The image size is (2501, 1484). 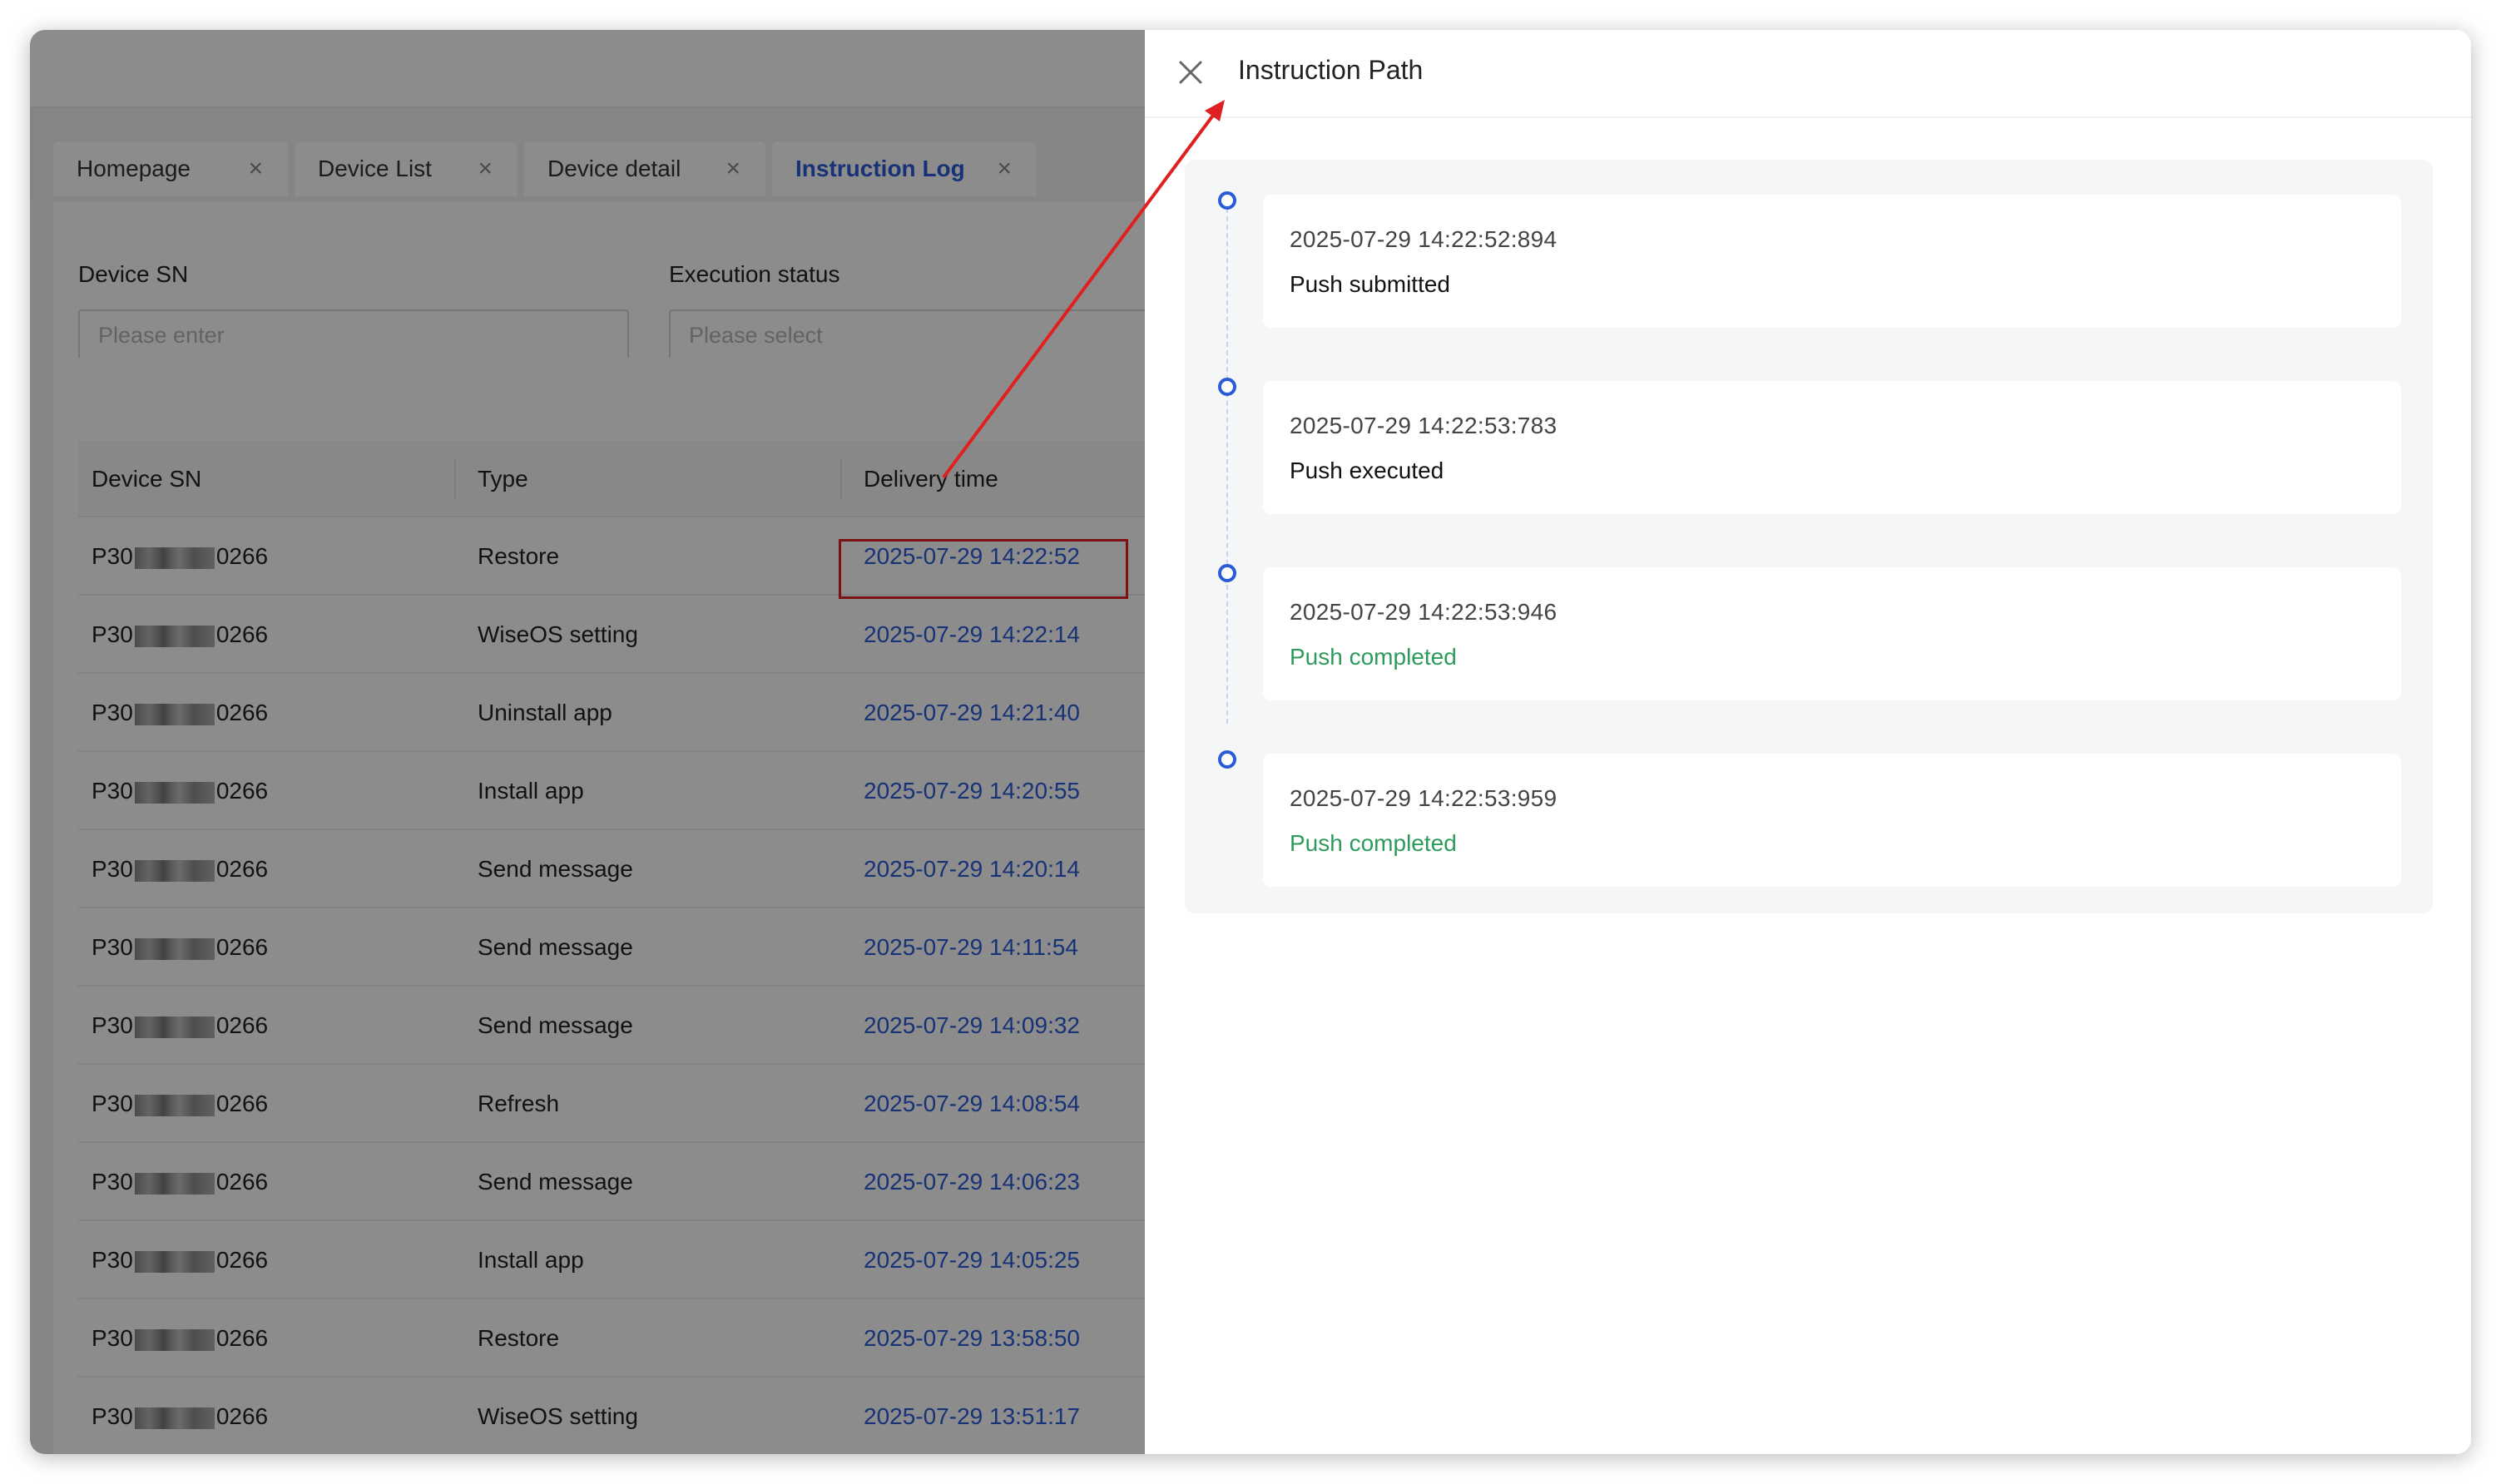 I want to click on event-time: 2025-07-29 14:22:53:959, so click(x=1424, y=798).